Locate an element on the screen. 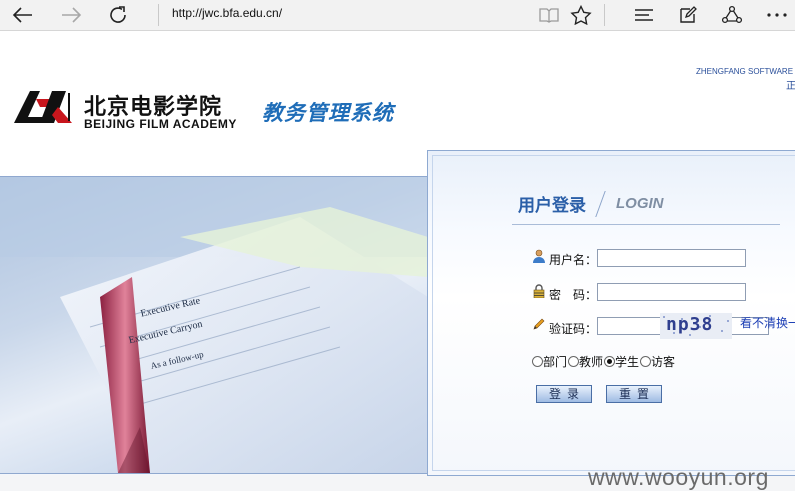  share-icon is located at coordinates (732, 15).